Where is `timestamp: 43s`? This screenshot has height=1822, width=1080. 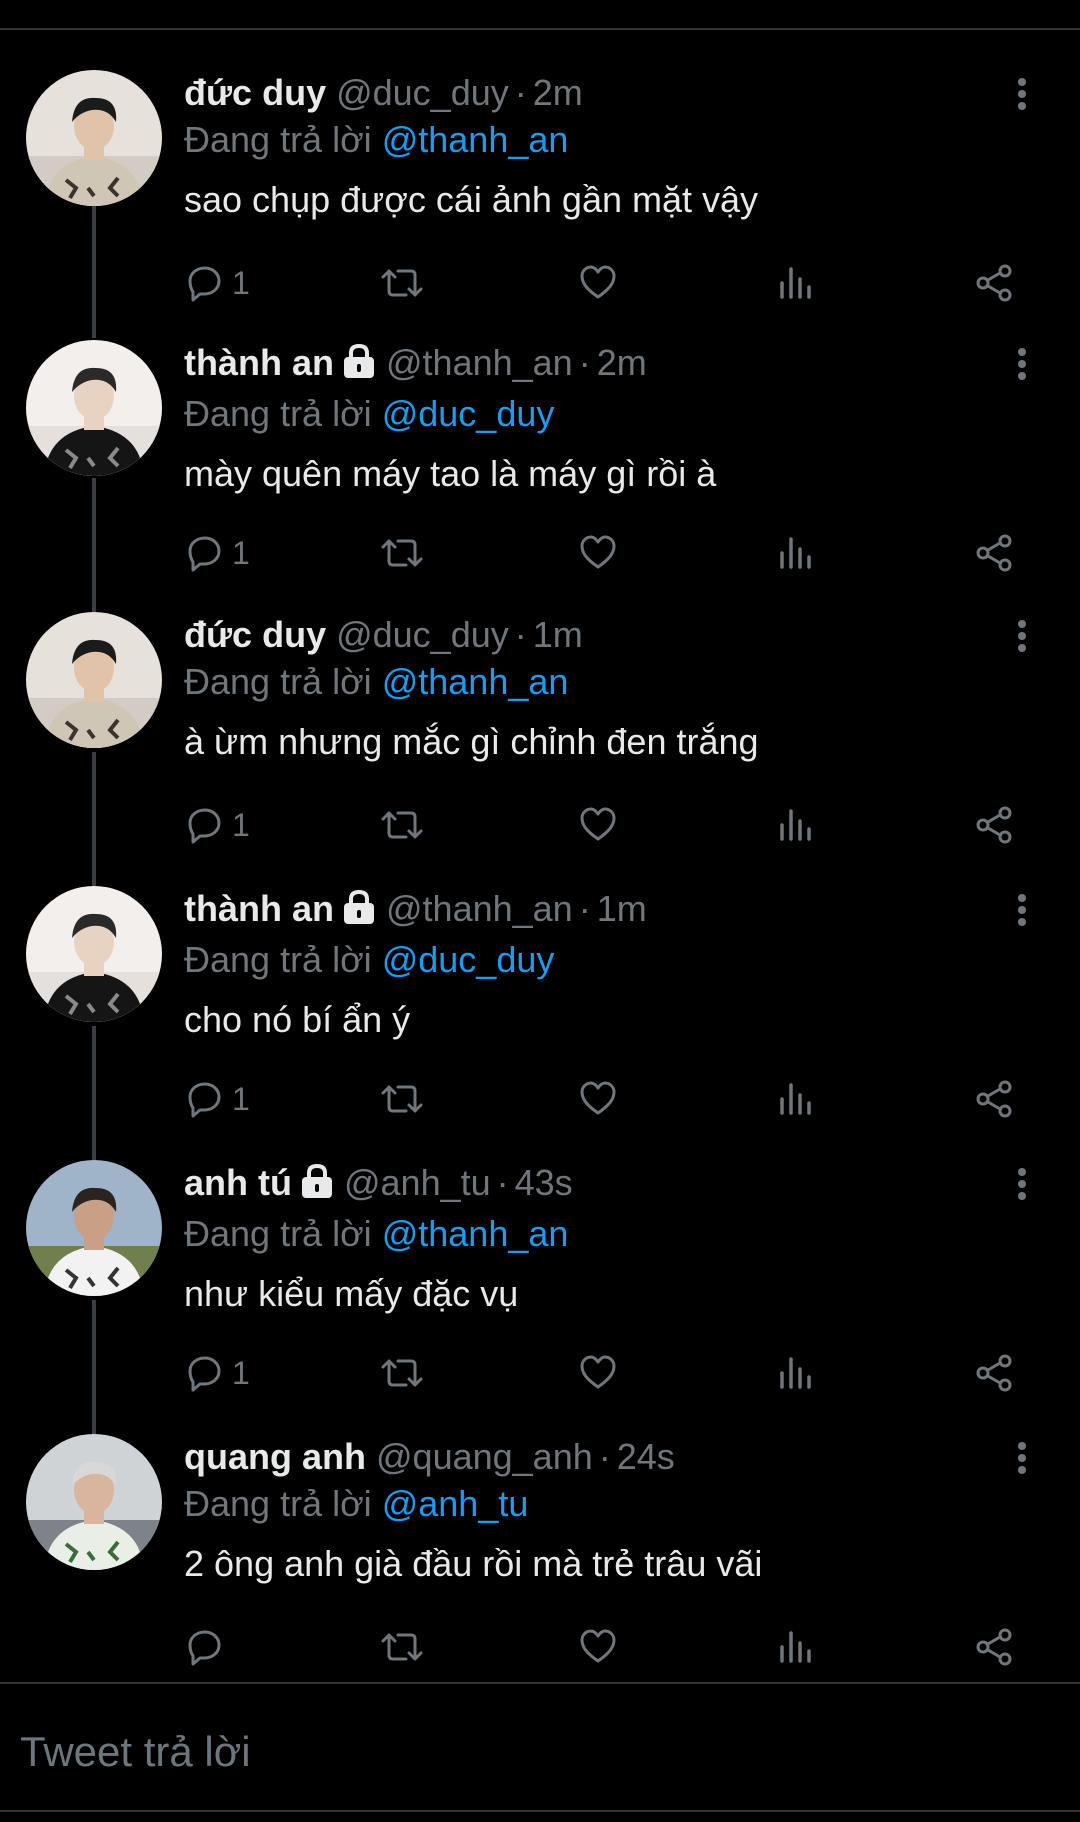
timestamp: 43s is located at coordinates (544, 1182).